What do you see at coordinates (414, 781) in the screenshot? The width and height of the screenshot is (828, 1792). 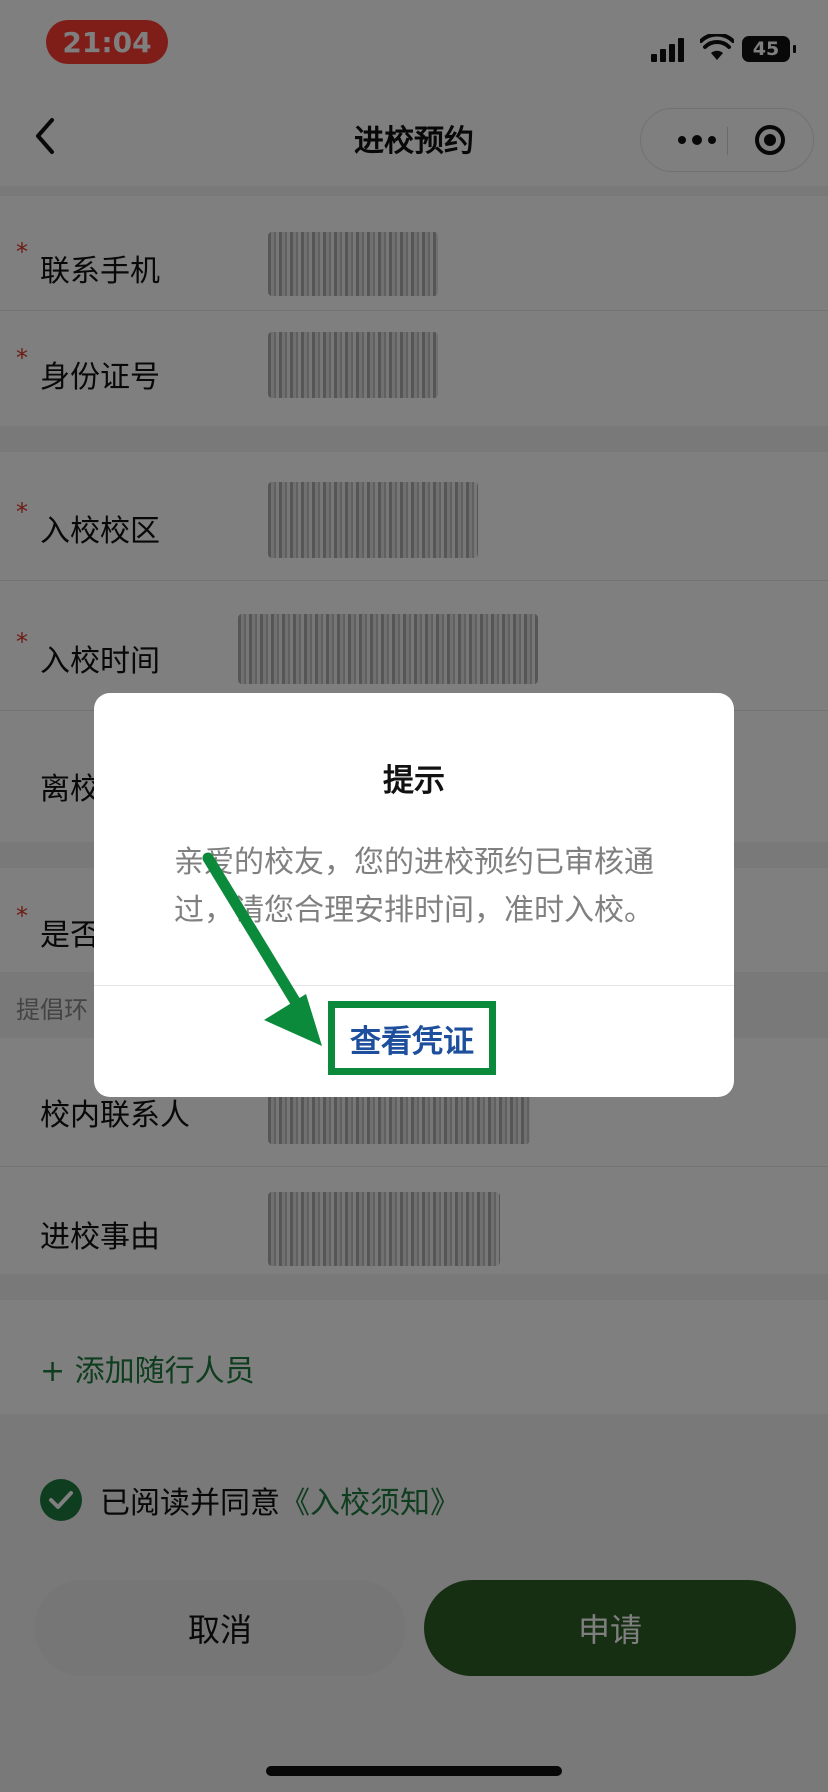 I see `dialog-title: 提示` at bounding box center [414, 781].